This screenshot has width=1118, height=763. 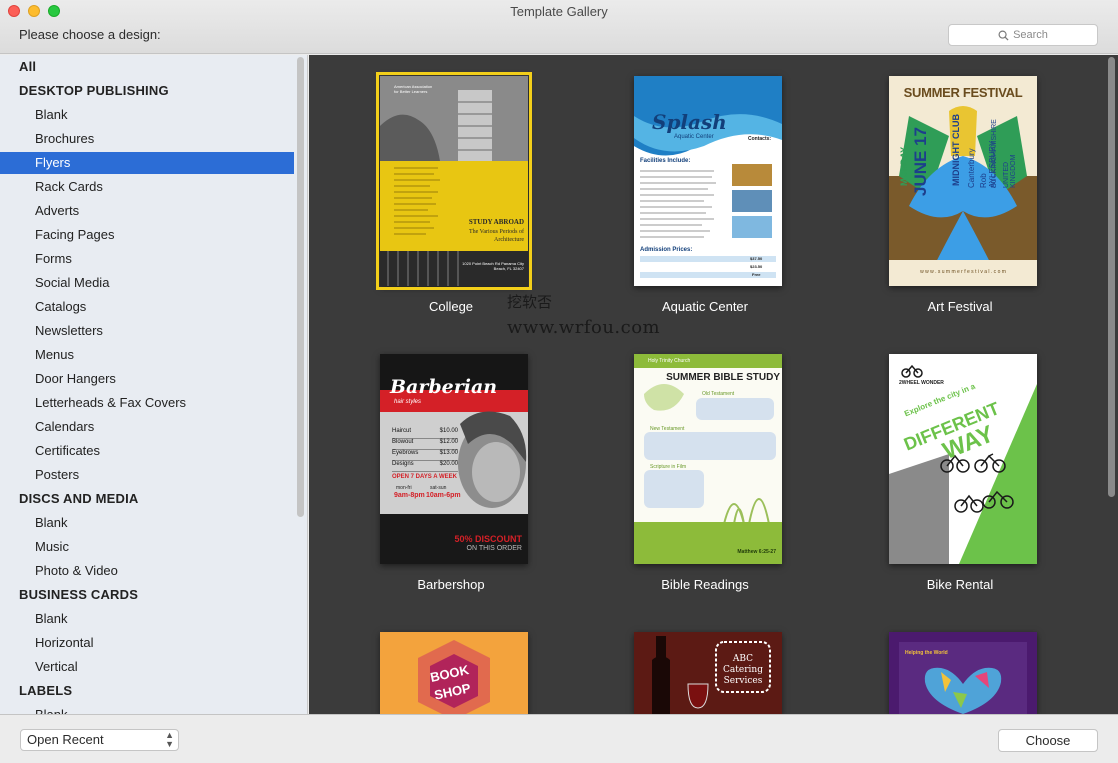 What do you see at coordinates (65, 739) in the screenshot?
I see `open-recent-label: Open Recent` at bounding box center [65, 739].